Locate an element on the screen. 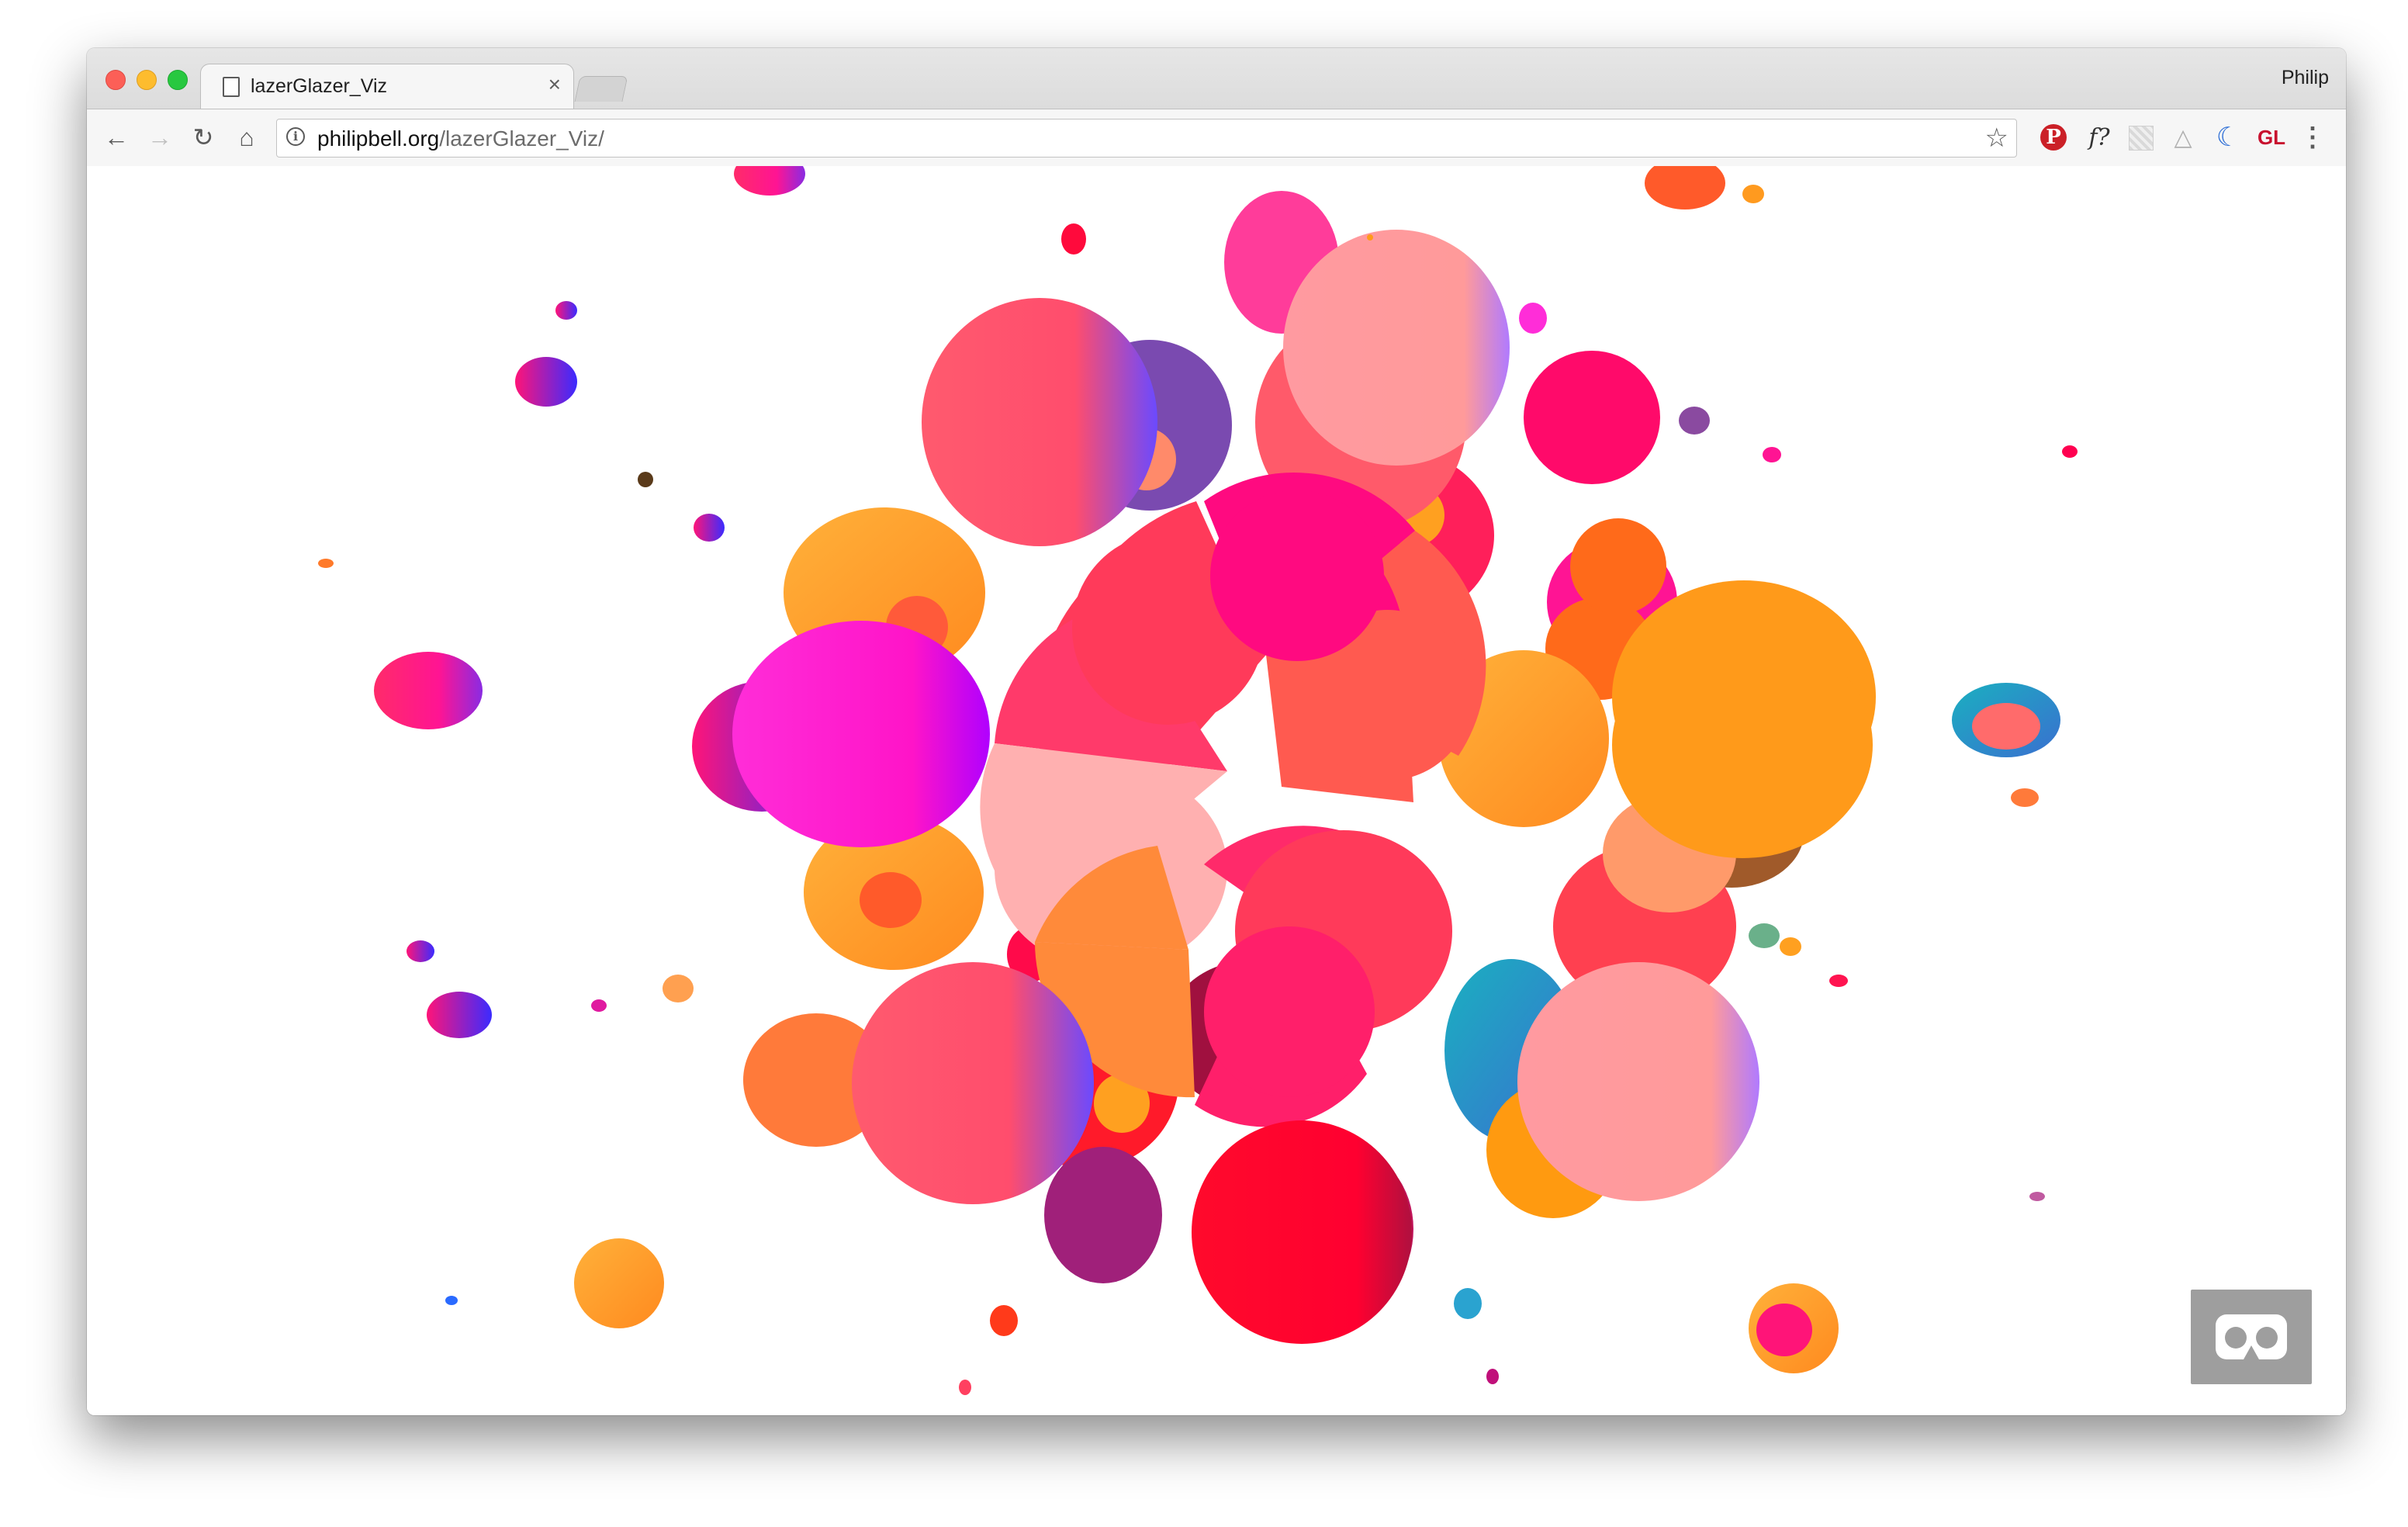 This screenshot has width=2408, height=1527. grid-extension-icon is located at coordinates (2141, 138).